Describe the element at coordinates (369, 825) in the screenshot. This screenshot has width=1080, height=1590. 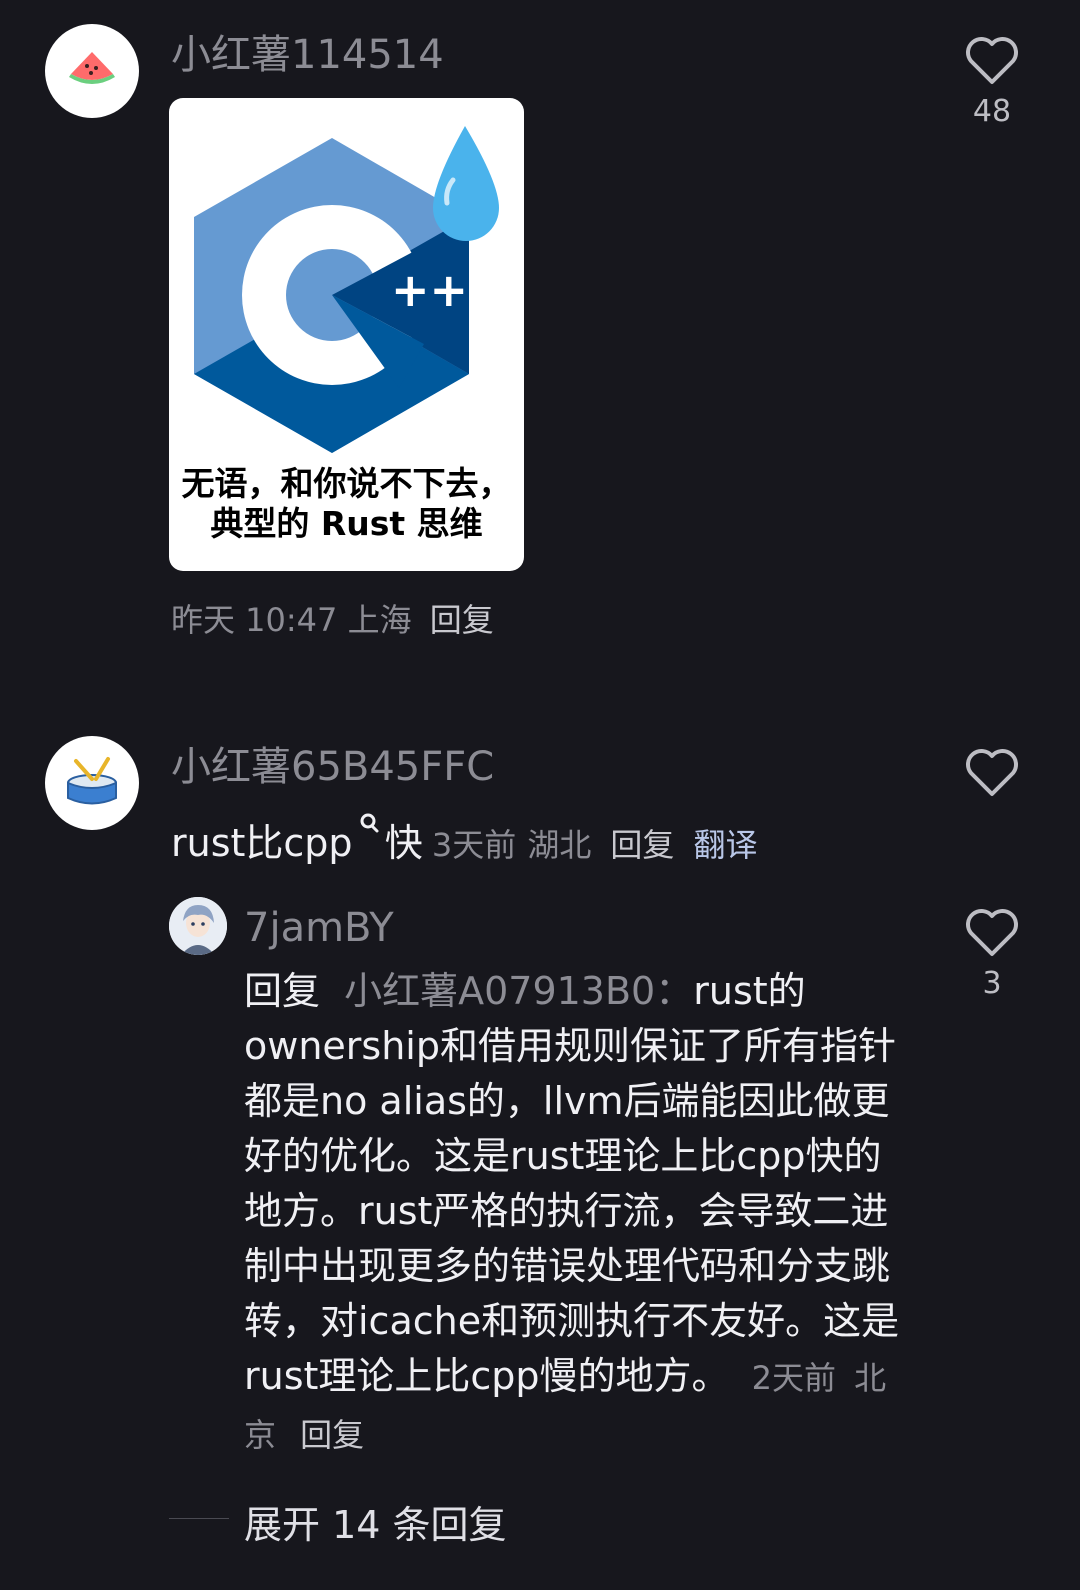
I see `search-icon` at that location.